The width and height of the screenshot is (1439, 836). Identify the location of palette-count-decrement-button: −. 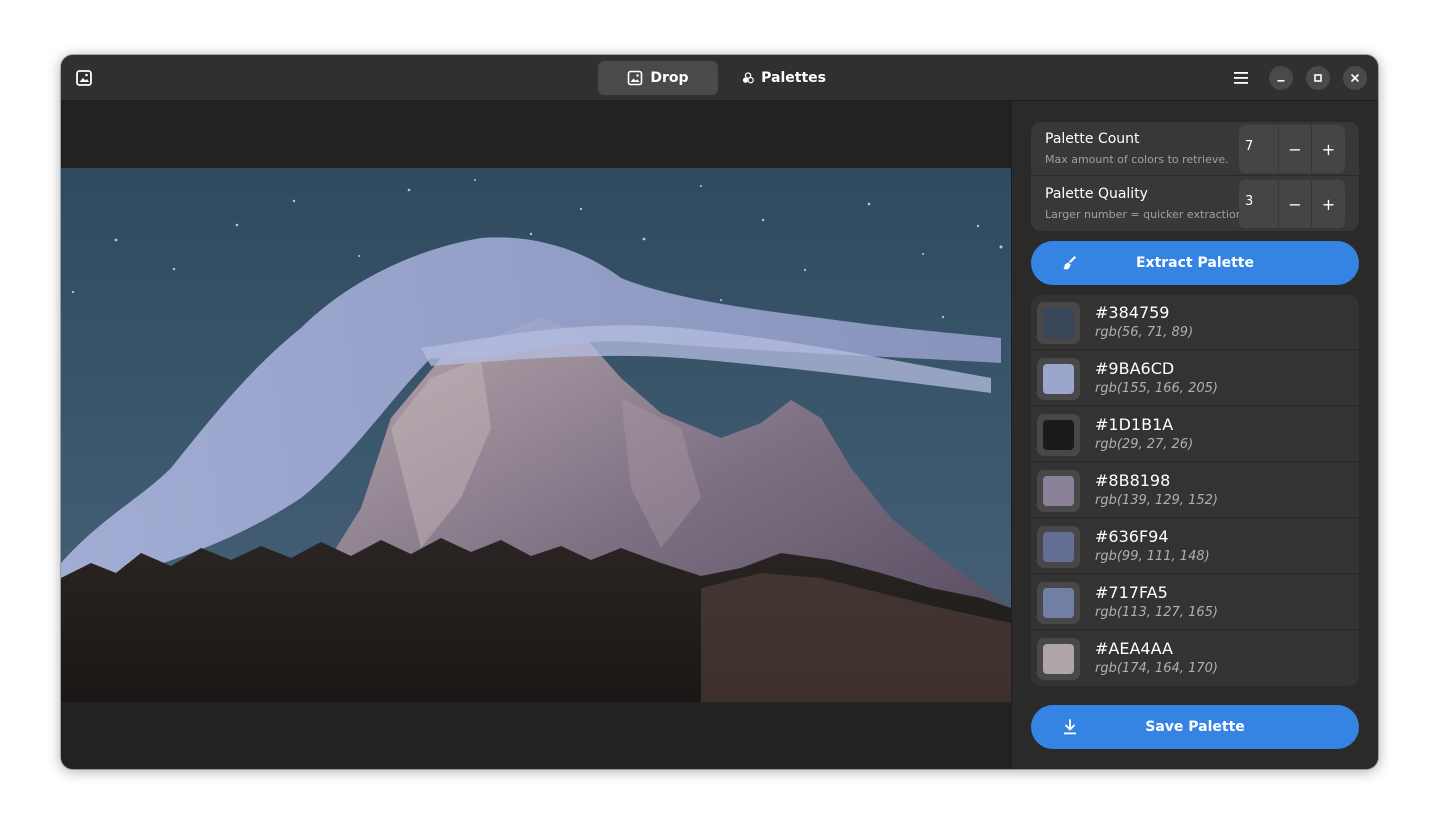
(1295, 149).